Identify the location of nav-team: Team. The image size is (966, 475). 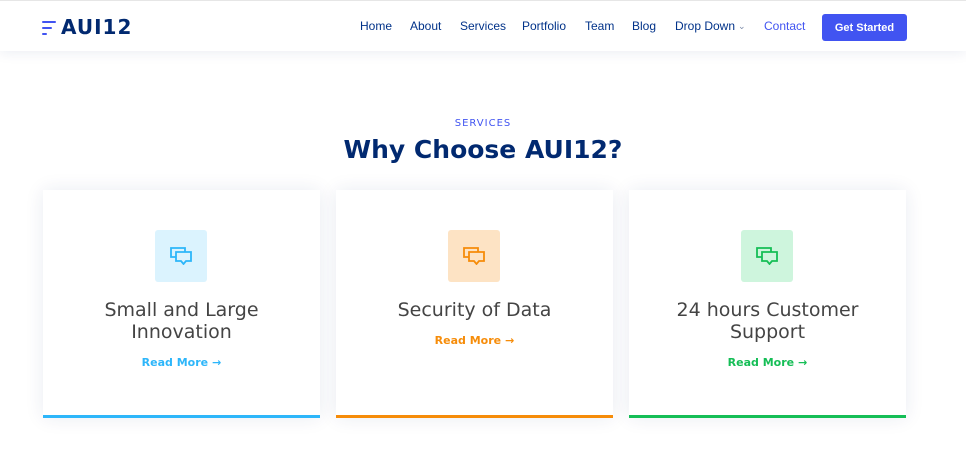
(599, 26).